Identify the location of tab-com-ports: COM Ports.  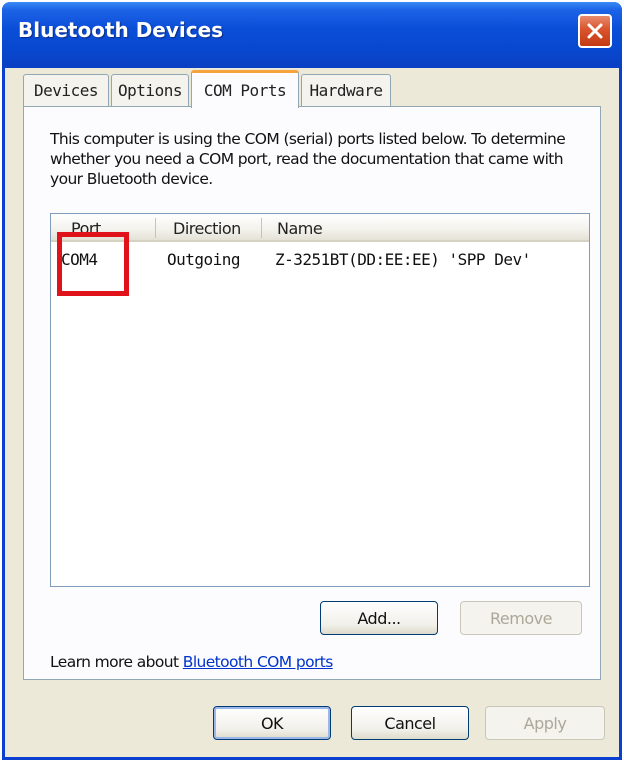
(245, 89).